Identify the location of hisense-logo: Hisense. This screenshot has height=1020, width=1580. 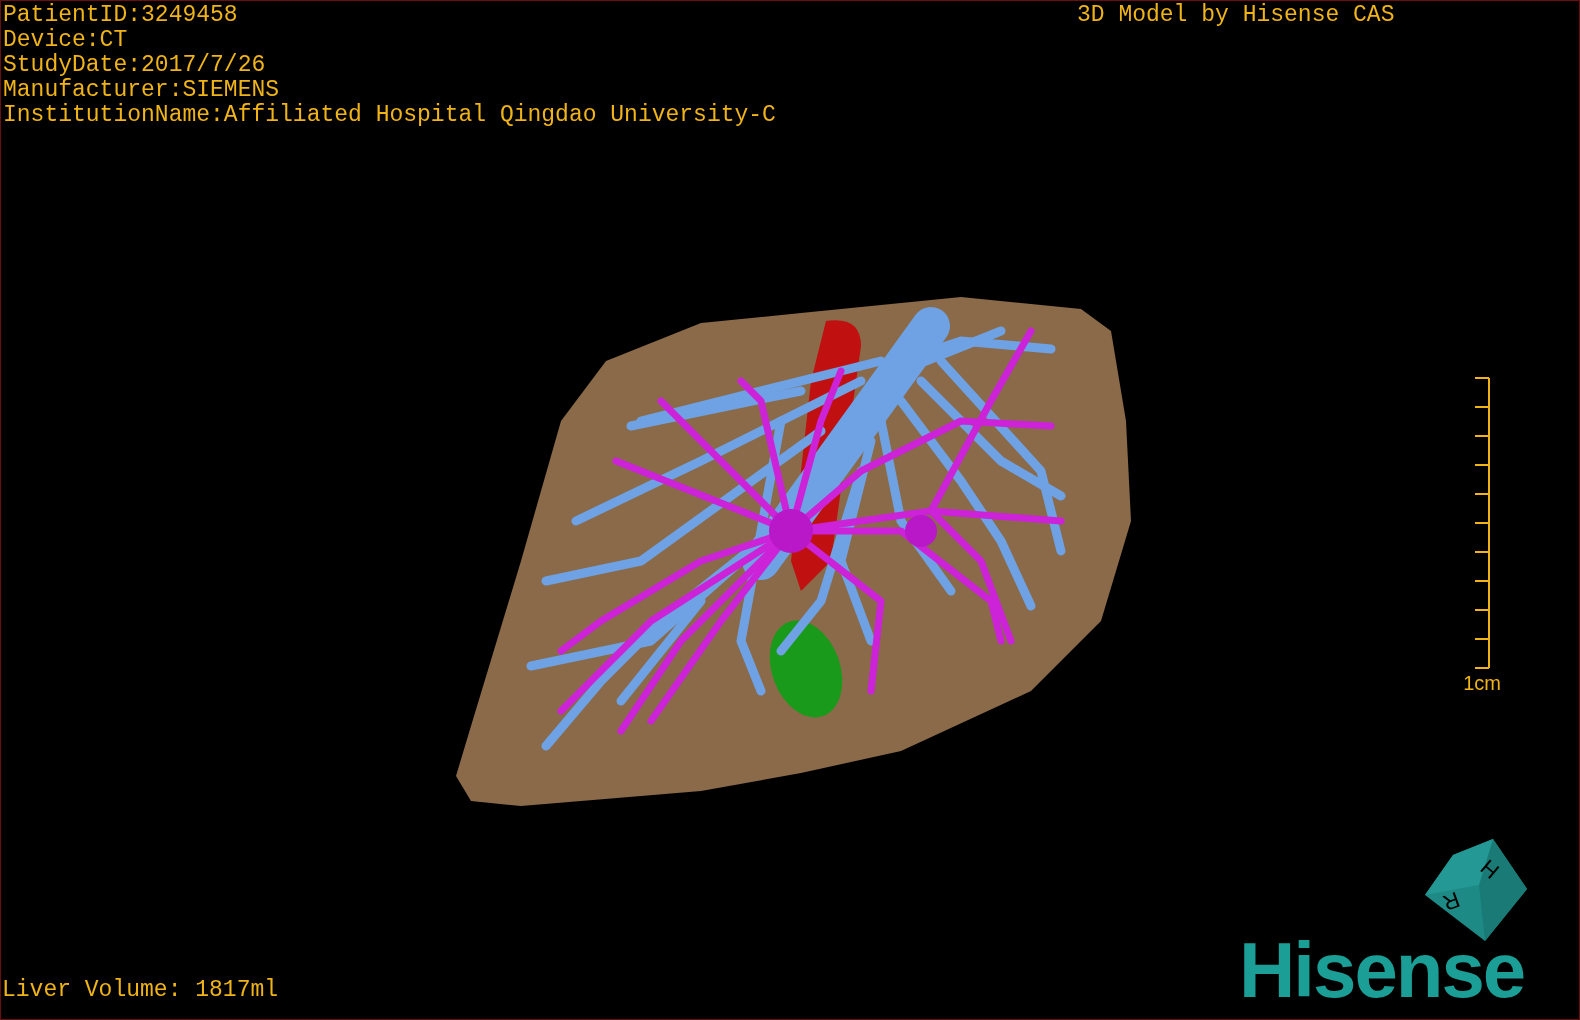
(1382, 970).